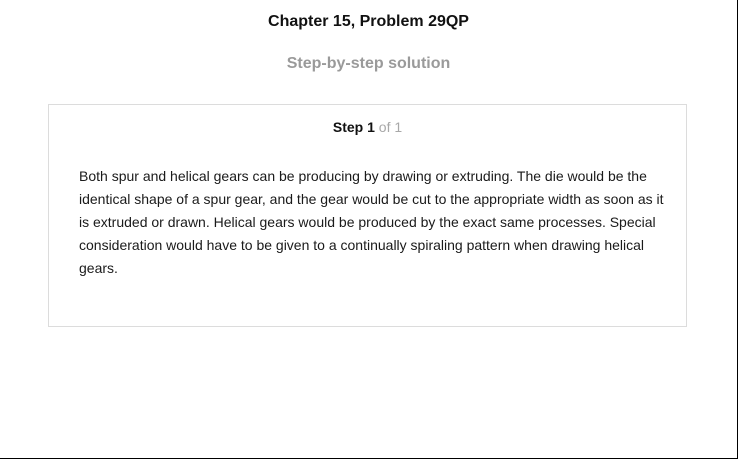 The image size is (738, 459). What do you see at coordinates (368, 21) in the screenshot?
I see `page-title: Chapter 15, Problem 29QP` at bounding box center [368, 21].